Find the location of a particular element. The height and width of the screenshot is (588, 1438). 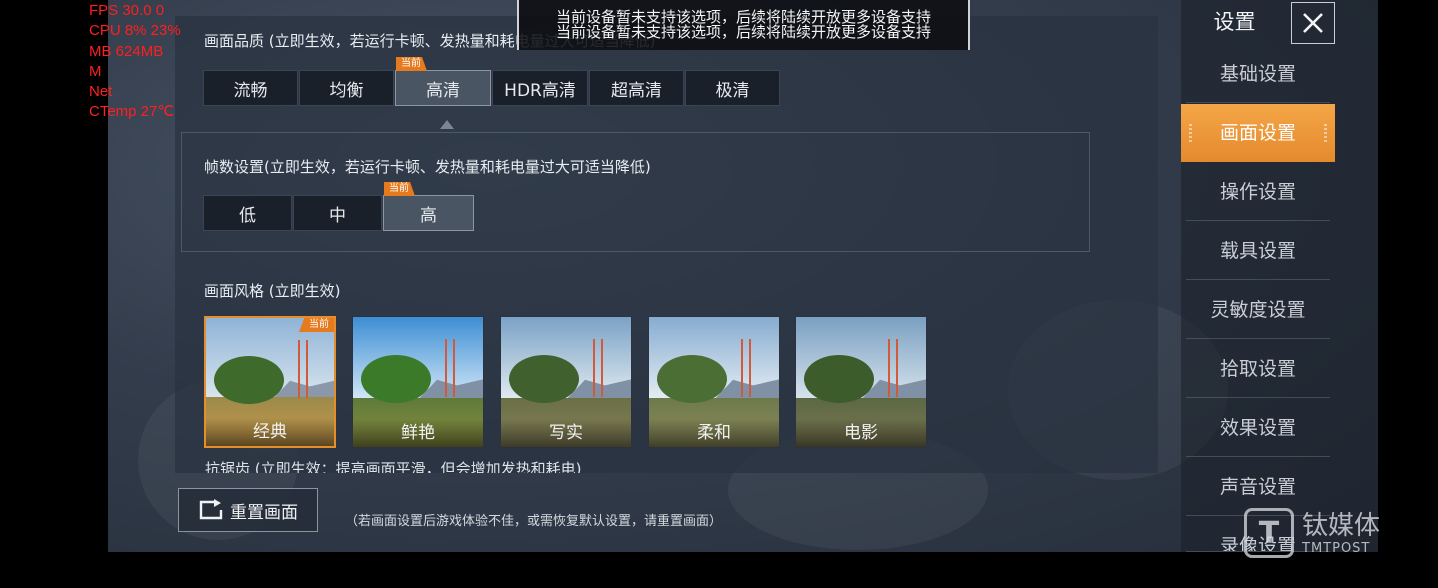

sidebar-item-sensitivity: 灵敏度设置 is located at coordinates (1258, 310).